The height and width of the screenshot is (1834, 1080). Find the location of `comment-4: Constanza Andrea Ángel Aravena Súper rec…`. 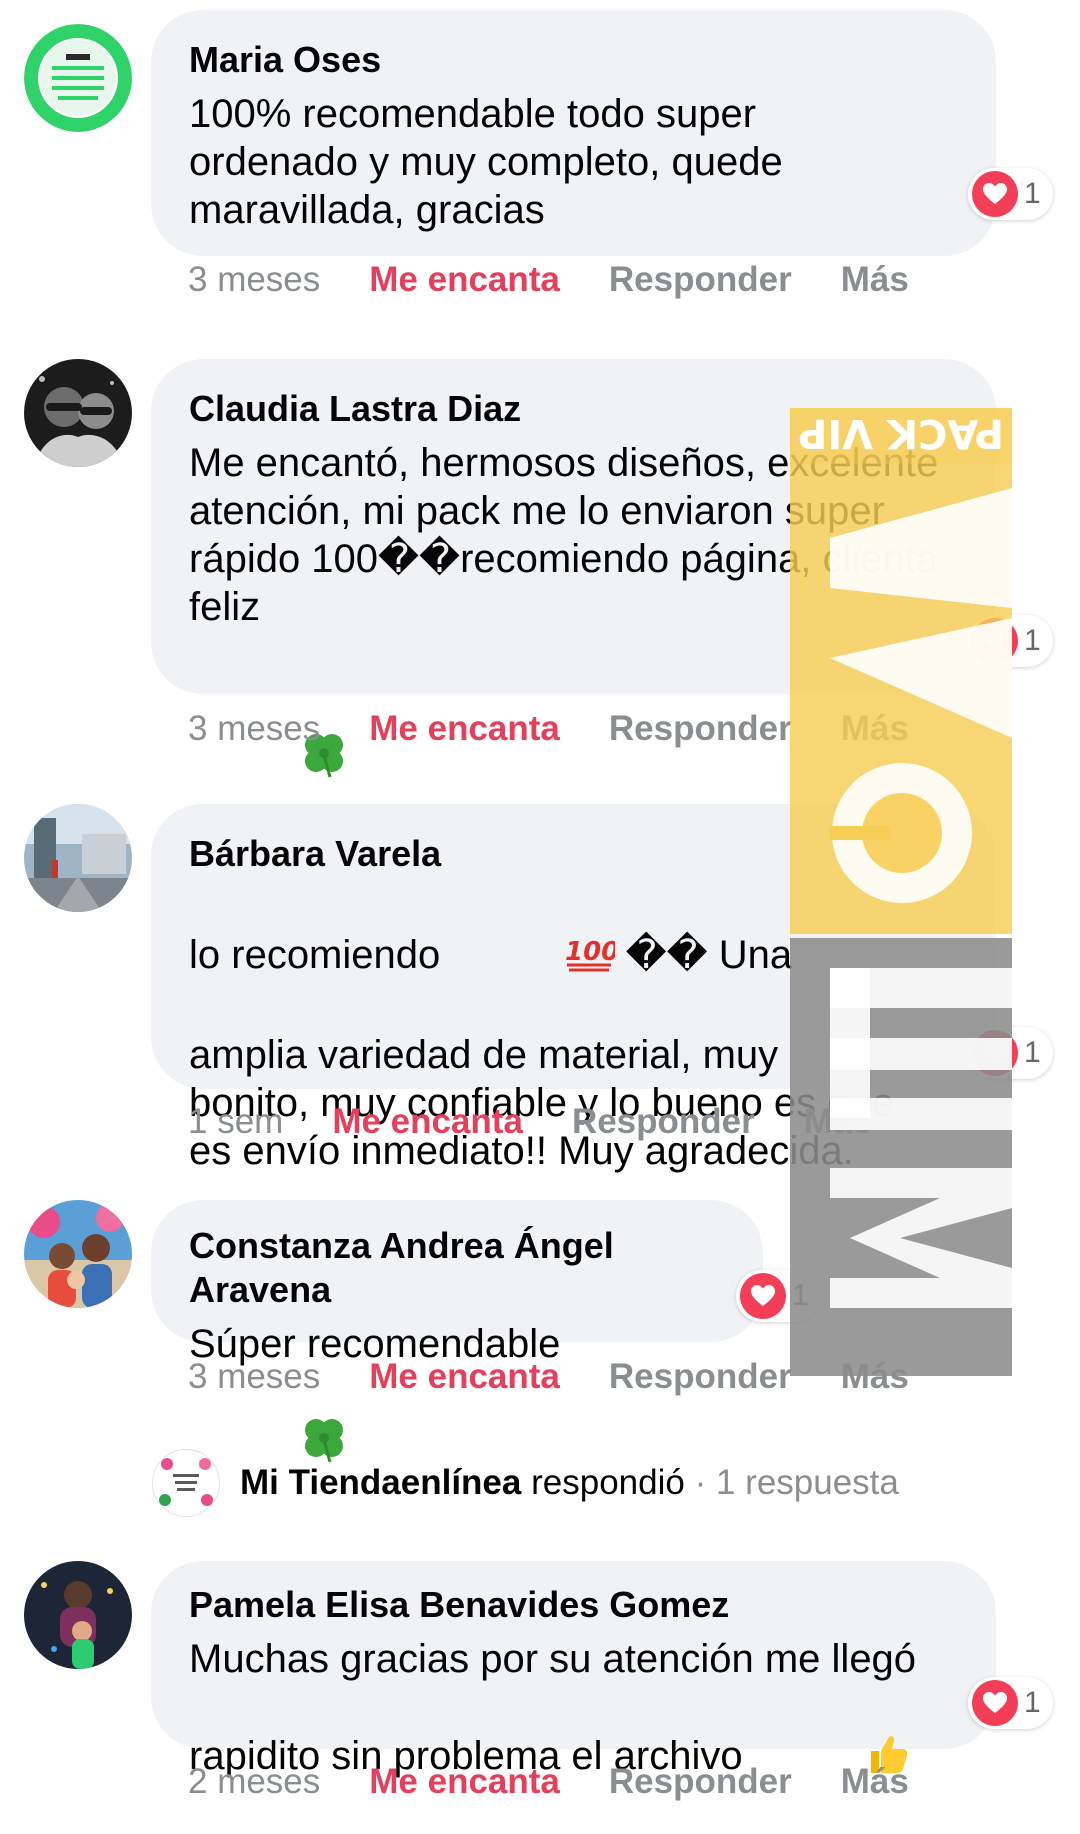

comment-4: Constanza Andrea Ángel Aravena Súper rec… is located at coordinates (540, 1331).